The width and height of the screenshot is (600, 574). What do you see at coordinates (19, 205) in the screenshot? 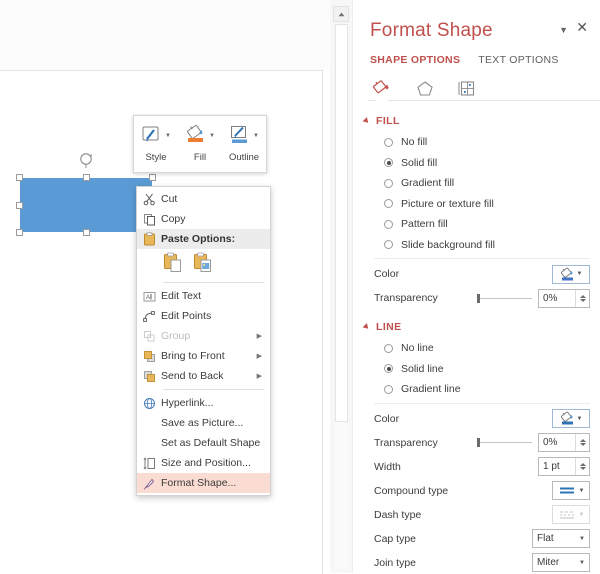
I see `resize-handle-middle-left` at bounding box center [19, 205].